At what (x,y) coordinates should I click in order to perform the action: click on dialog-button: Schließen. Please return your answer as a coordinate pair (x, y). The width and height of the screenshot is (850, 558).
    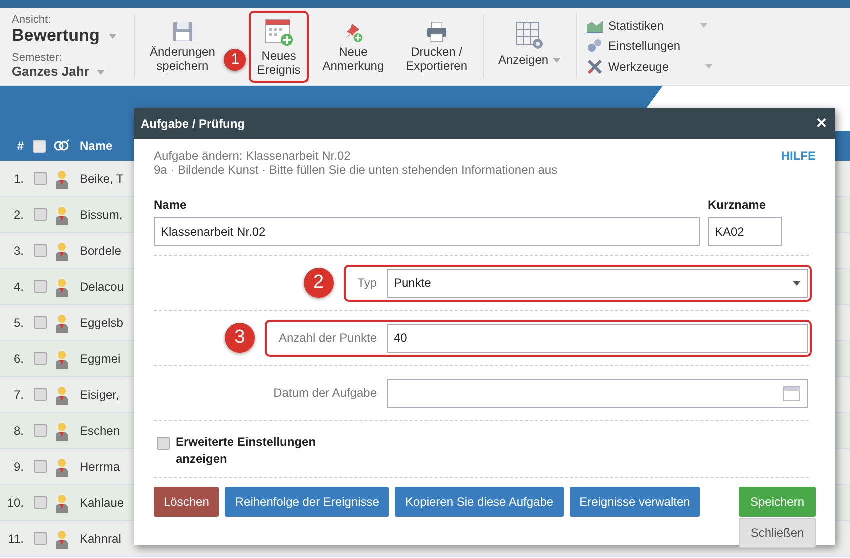
    Looking at the image, I should click on (777, 533).